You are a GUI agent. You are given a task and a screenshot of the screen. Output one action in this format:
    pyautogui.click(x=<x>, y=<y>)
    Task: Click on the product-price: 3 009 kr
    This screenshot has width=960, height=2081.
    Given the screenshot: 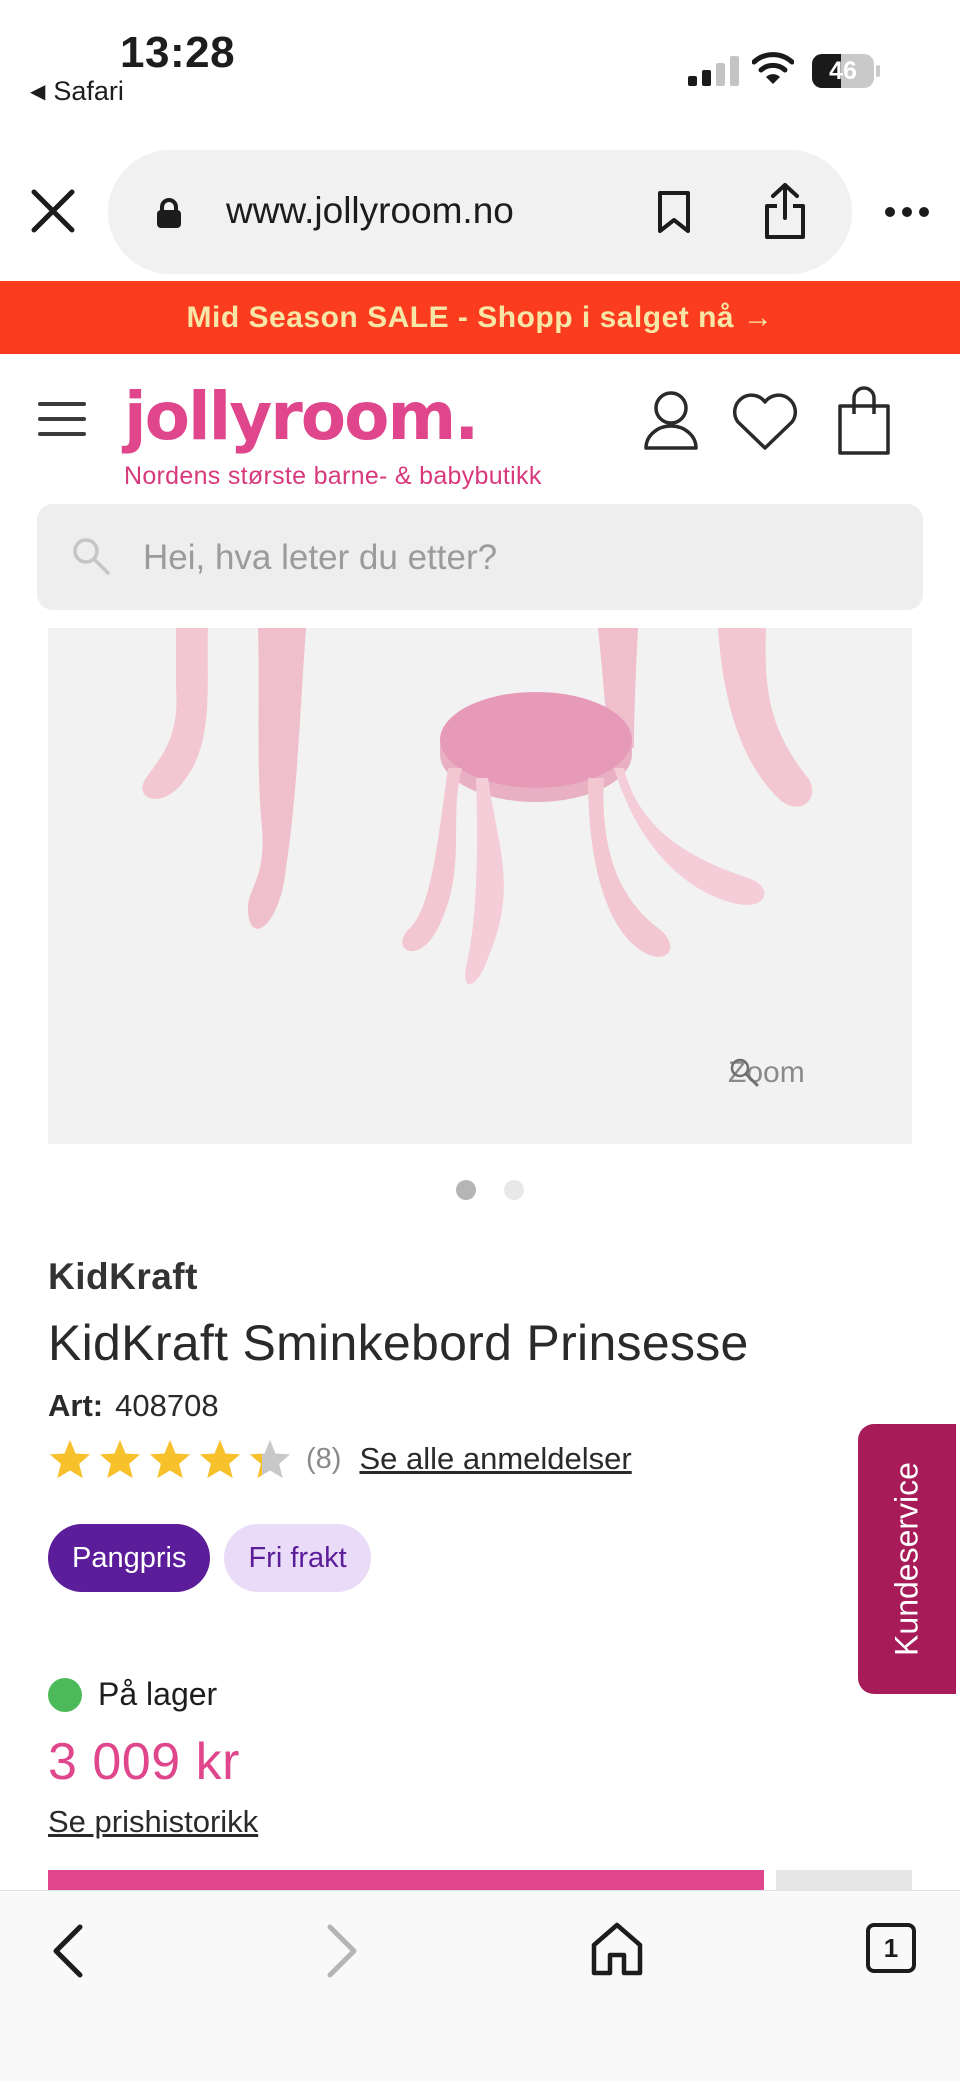 What is the action you would take?
    pyautogui.click(x=144, y=1762)
    